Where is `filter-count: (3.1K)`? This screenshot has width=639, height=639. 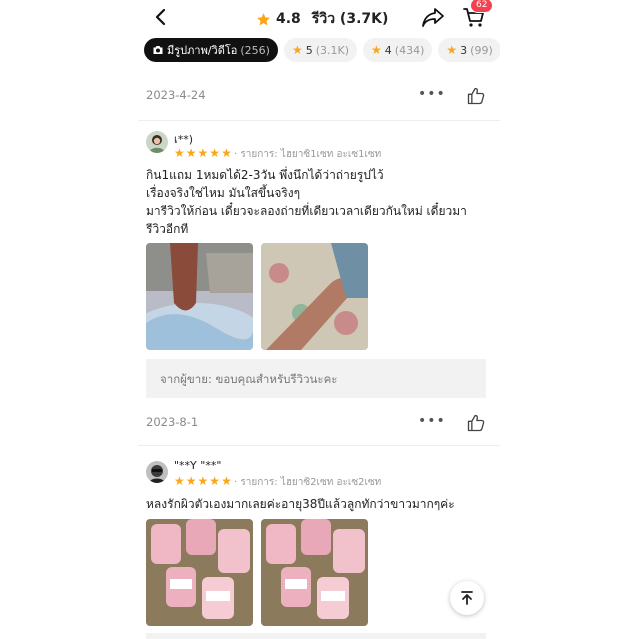
filter-count: (3.1K) is located at coordinates (332, 50).